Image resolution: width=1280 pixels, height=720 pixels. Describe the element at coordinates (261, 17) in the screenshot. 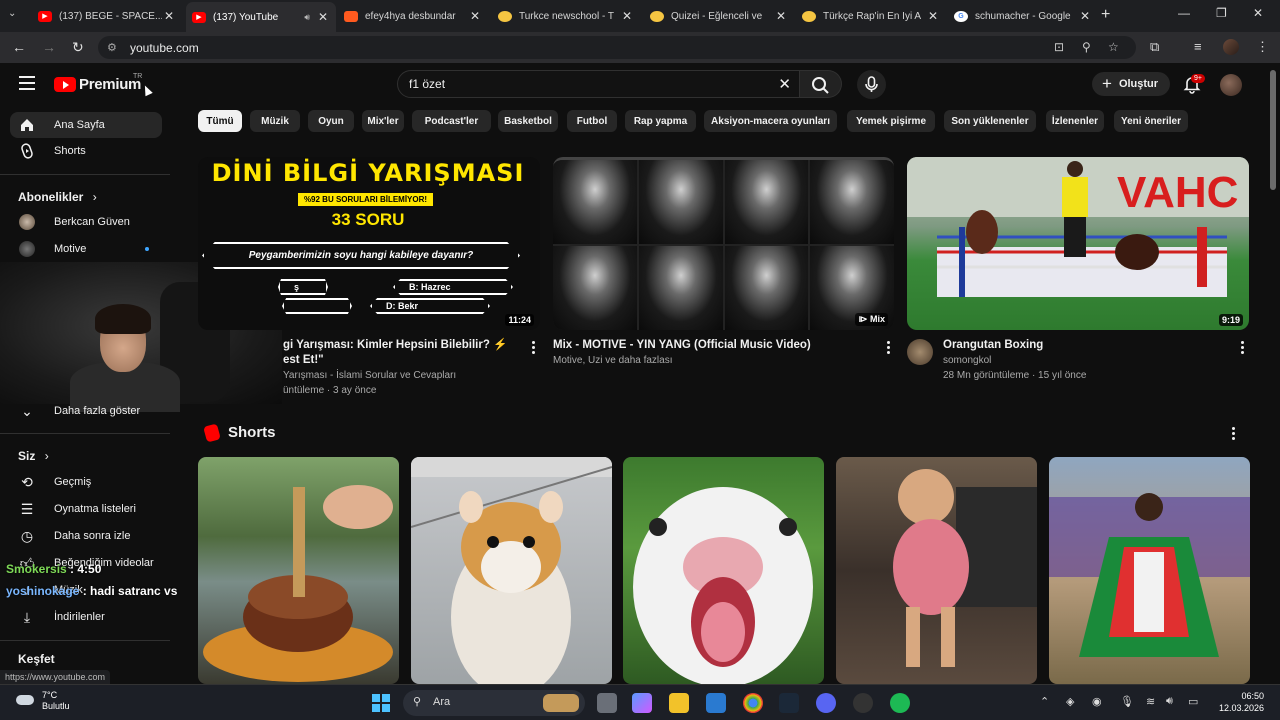

I see `browser-tab-2: ▶ (137) YouTube 🔊︎ ✕` at that location.